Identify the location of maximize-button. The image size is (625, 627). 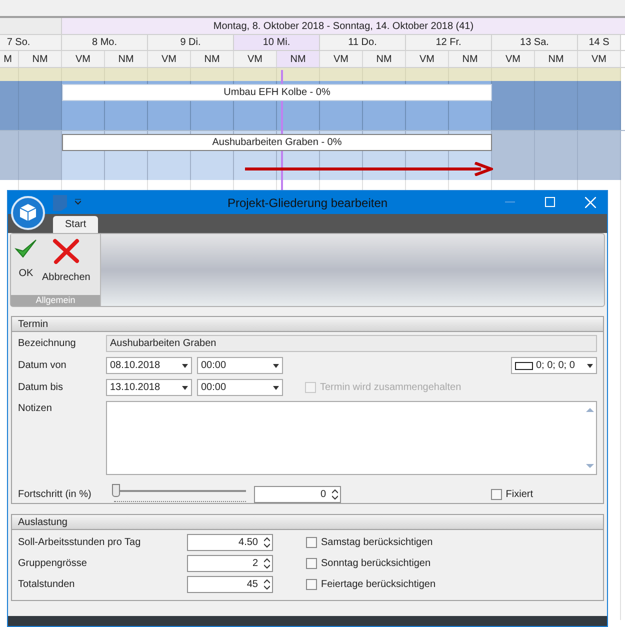
(550, 202).